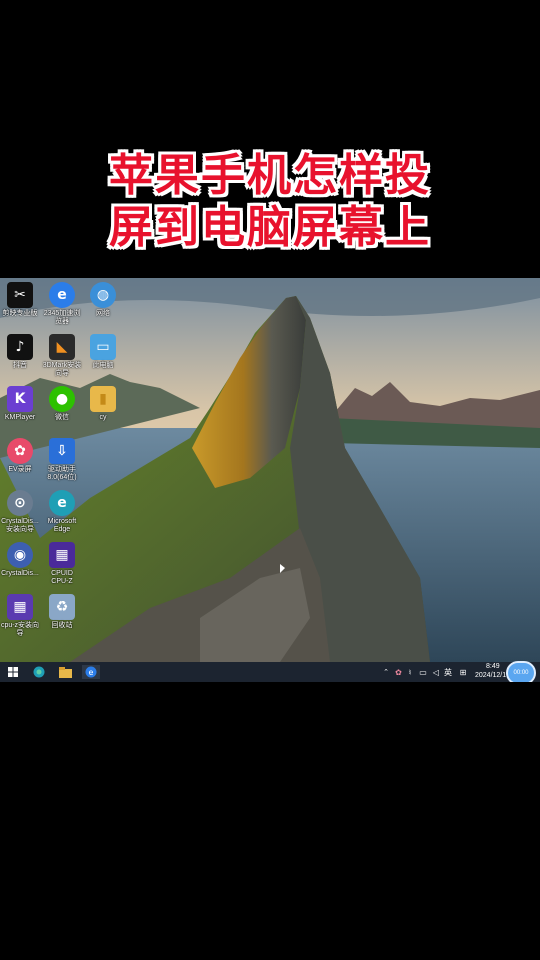  I want to click on crystaldisk-setup-icon: ⊙ CrystalDis... 安装向导, so click(21, 512).